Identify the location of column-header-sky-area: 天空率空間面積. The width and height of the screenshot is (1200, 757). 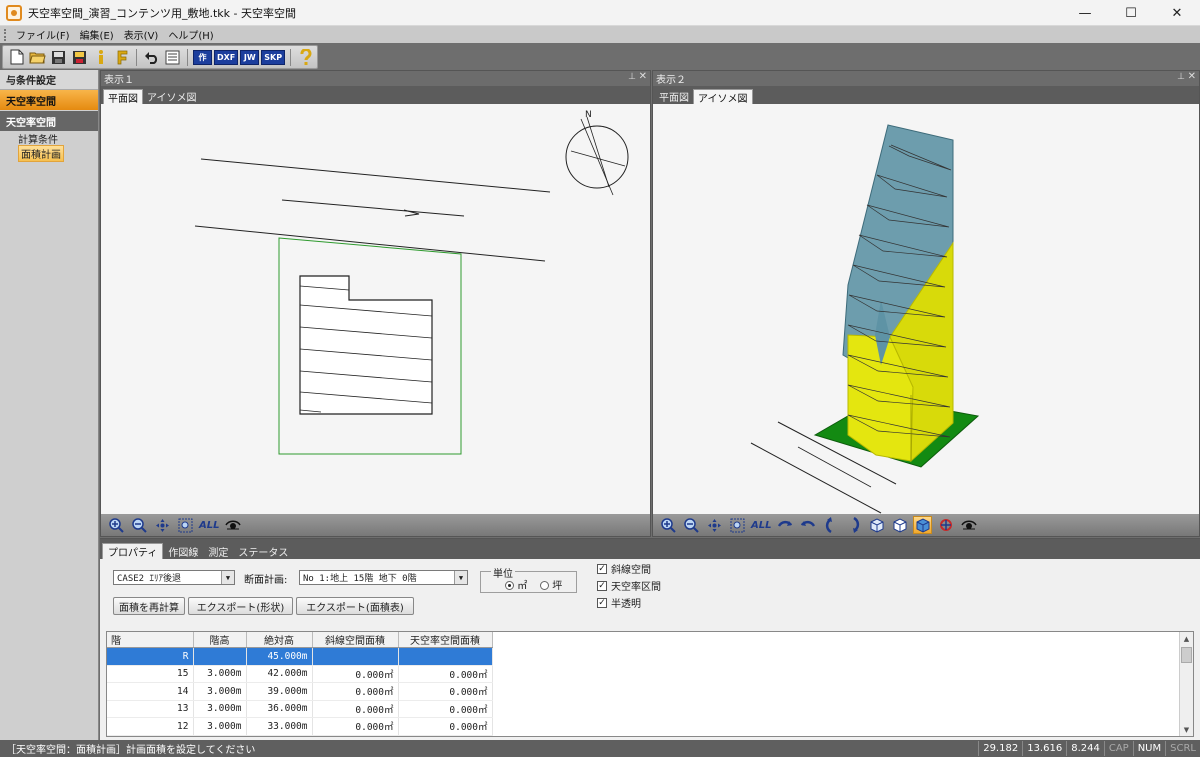
(445, 640).